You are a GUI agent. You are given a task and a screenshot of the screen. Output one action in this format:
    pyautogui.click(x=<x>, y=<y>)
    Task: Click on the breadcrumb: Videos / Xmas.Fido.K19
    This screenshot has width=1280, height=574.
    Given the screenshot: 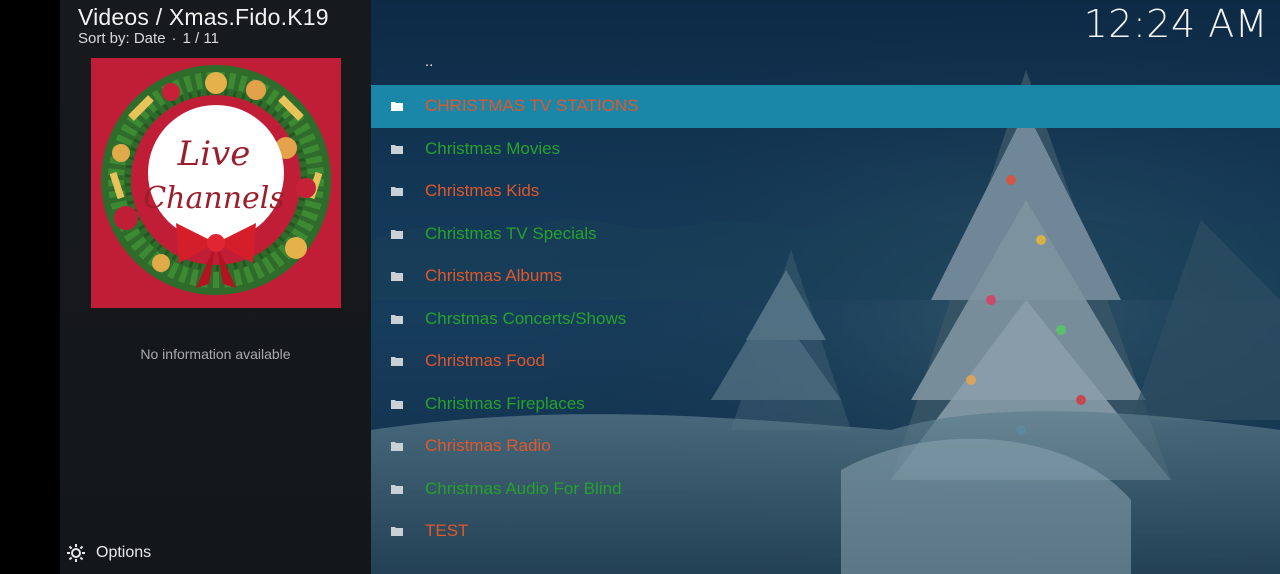 What is the action you would take?
    pyautogui.click(x=203, y=17)
    